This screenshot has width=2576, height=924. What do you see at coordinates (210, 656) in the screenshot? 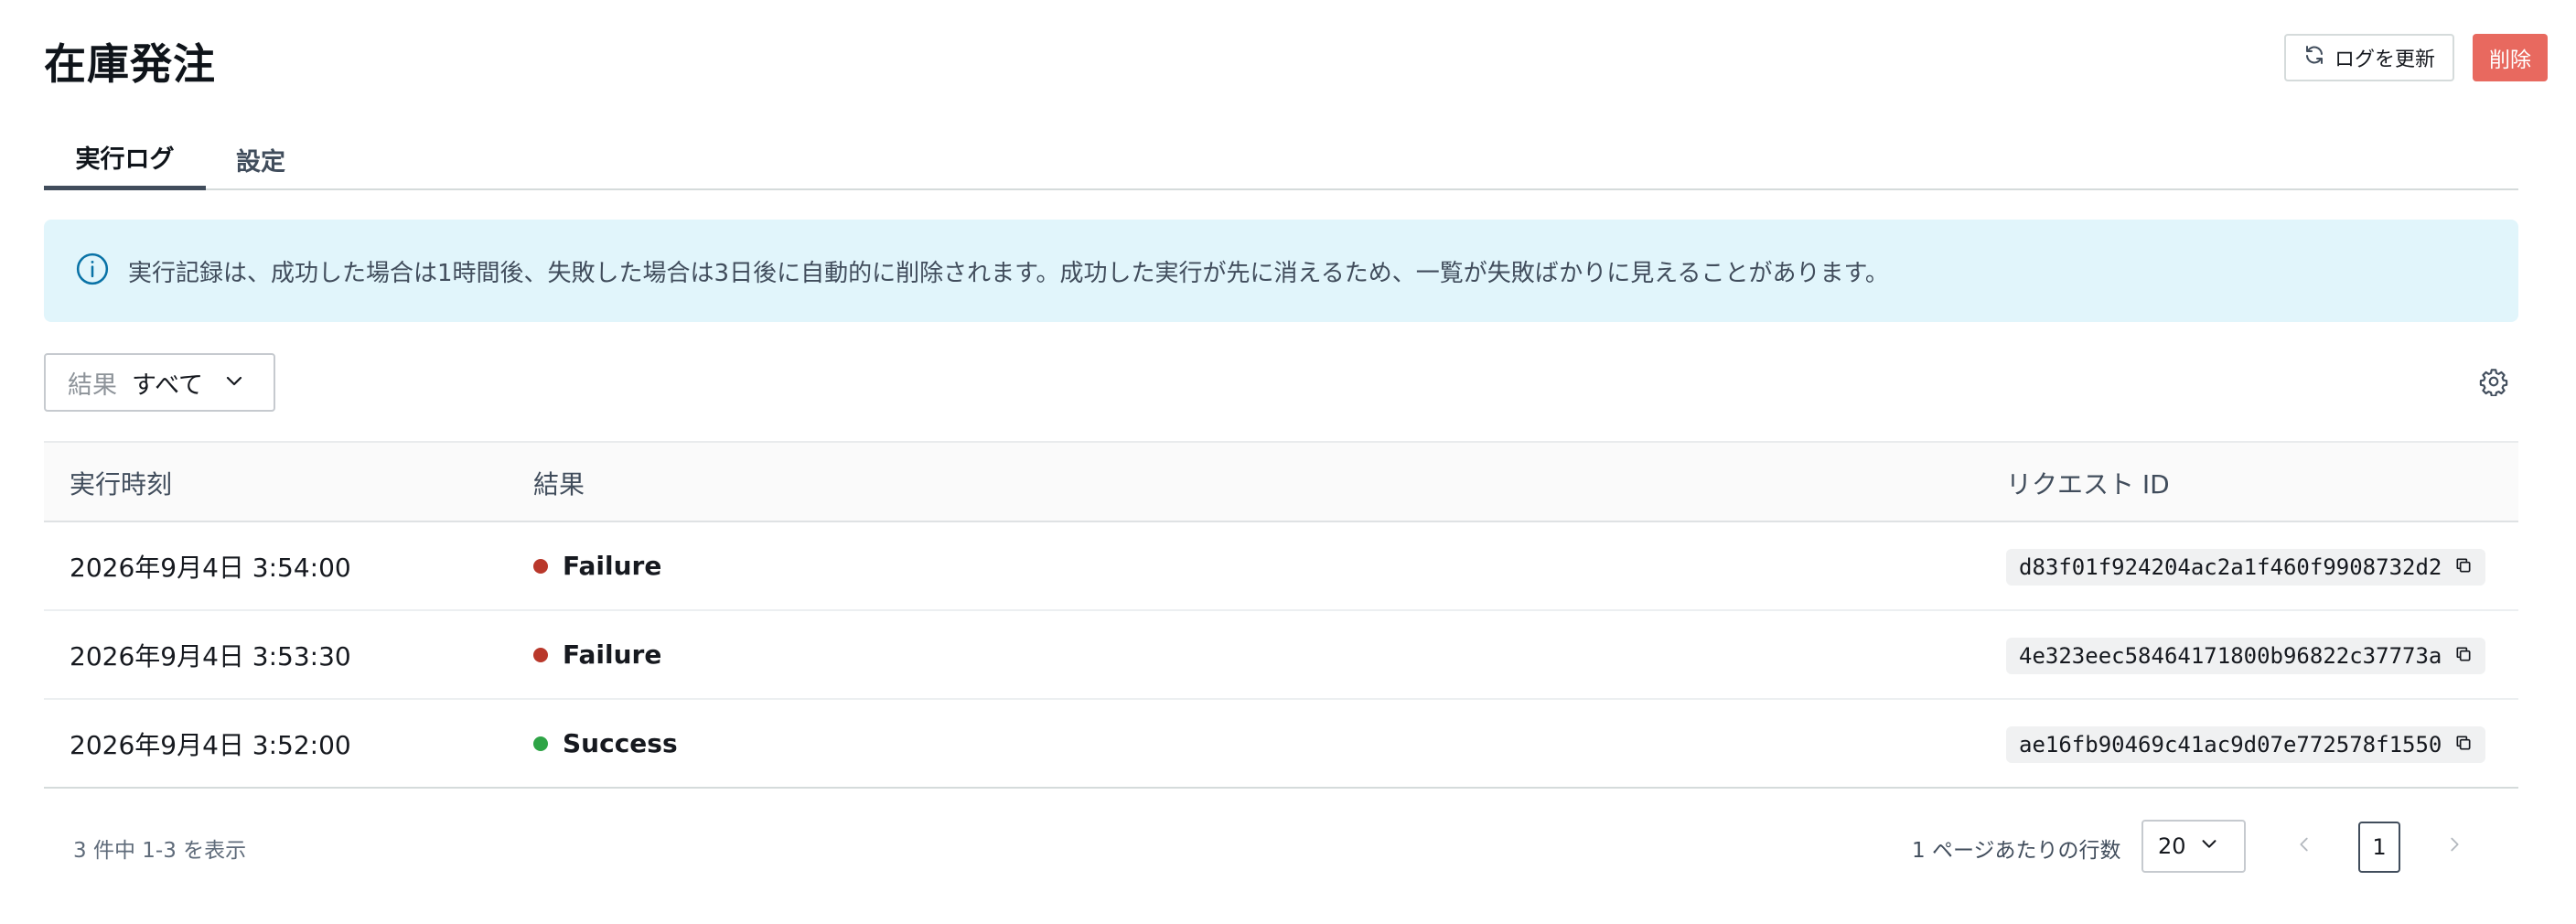
I see `row-time: 2026年9月4日 3:53:30` at bounding box center [210, 656].